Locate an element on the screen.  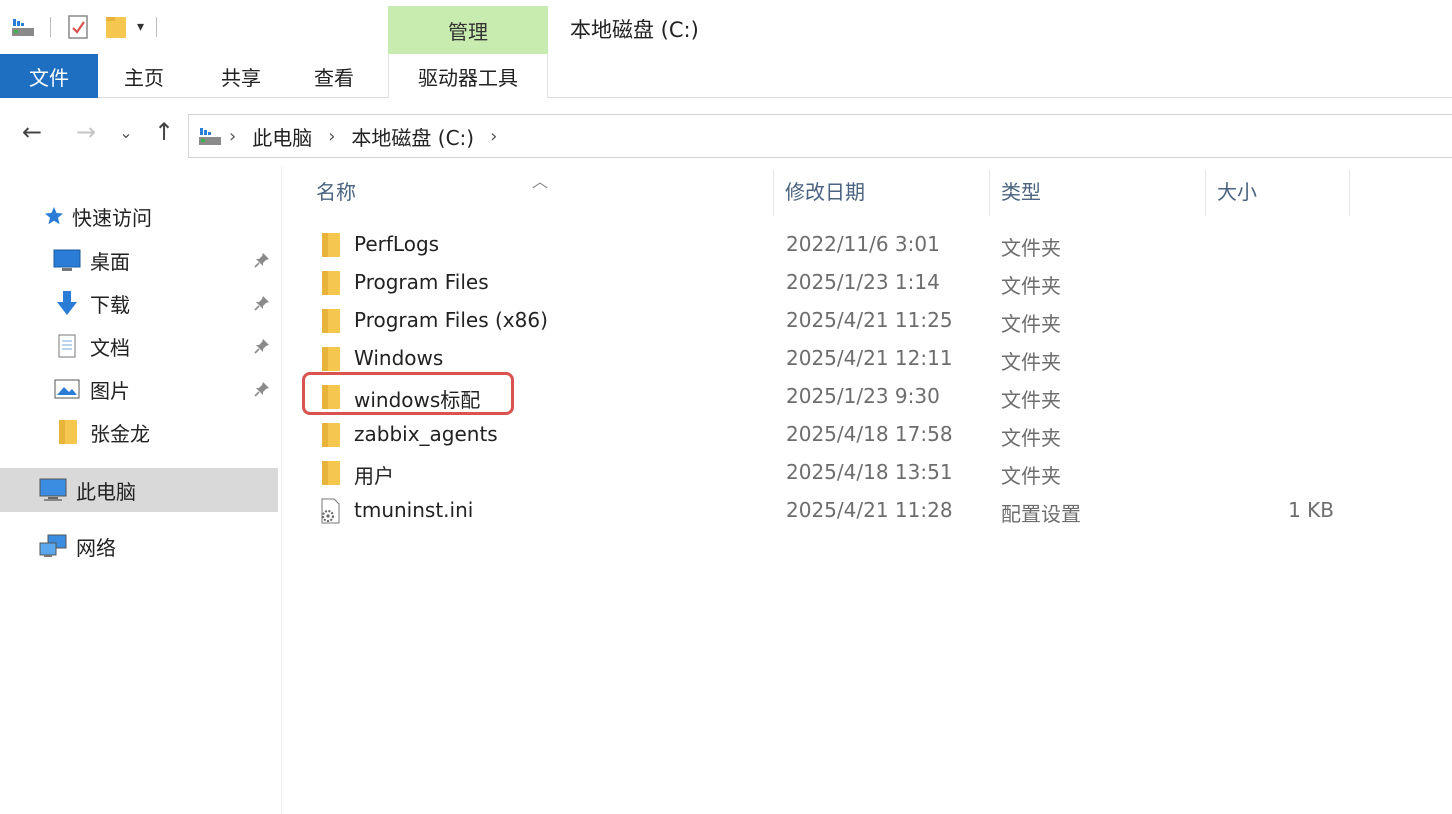
settings-file-icon is located at coordinates (332, 511).